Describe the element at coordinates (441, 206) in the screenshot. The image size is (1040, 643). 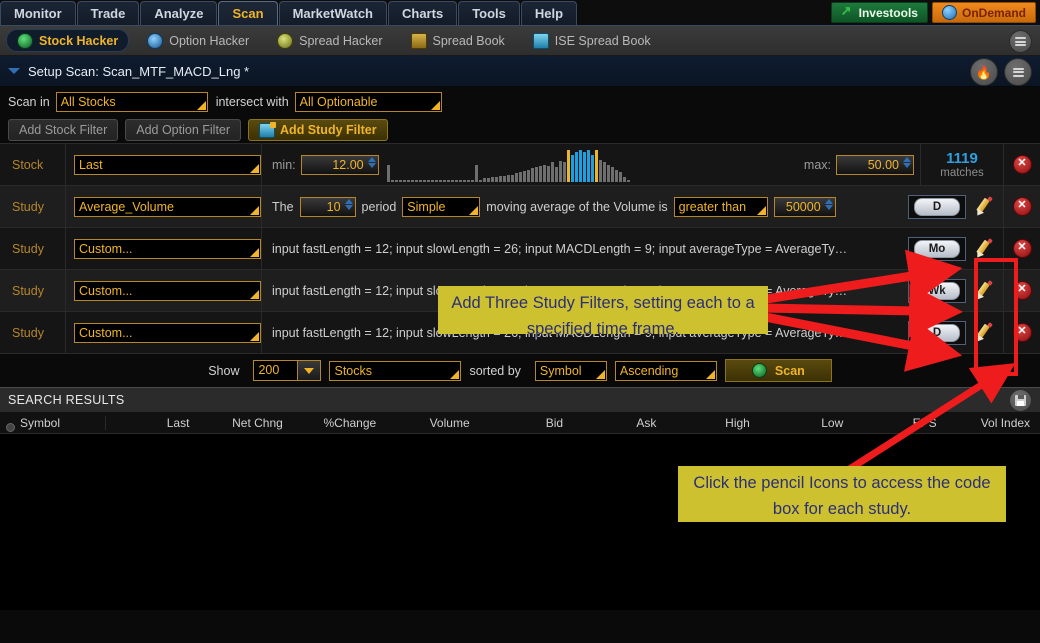
I see `average-type-select: Simple` at that location.